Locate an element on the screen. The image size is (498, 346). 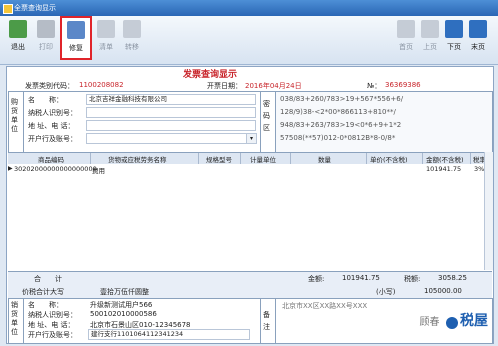
first-icon is located at coordinates (406, 29).